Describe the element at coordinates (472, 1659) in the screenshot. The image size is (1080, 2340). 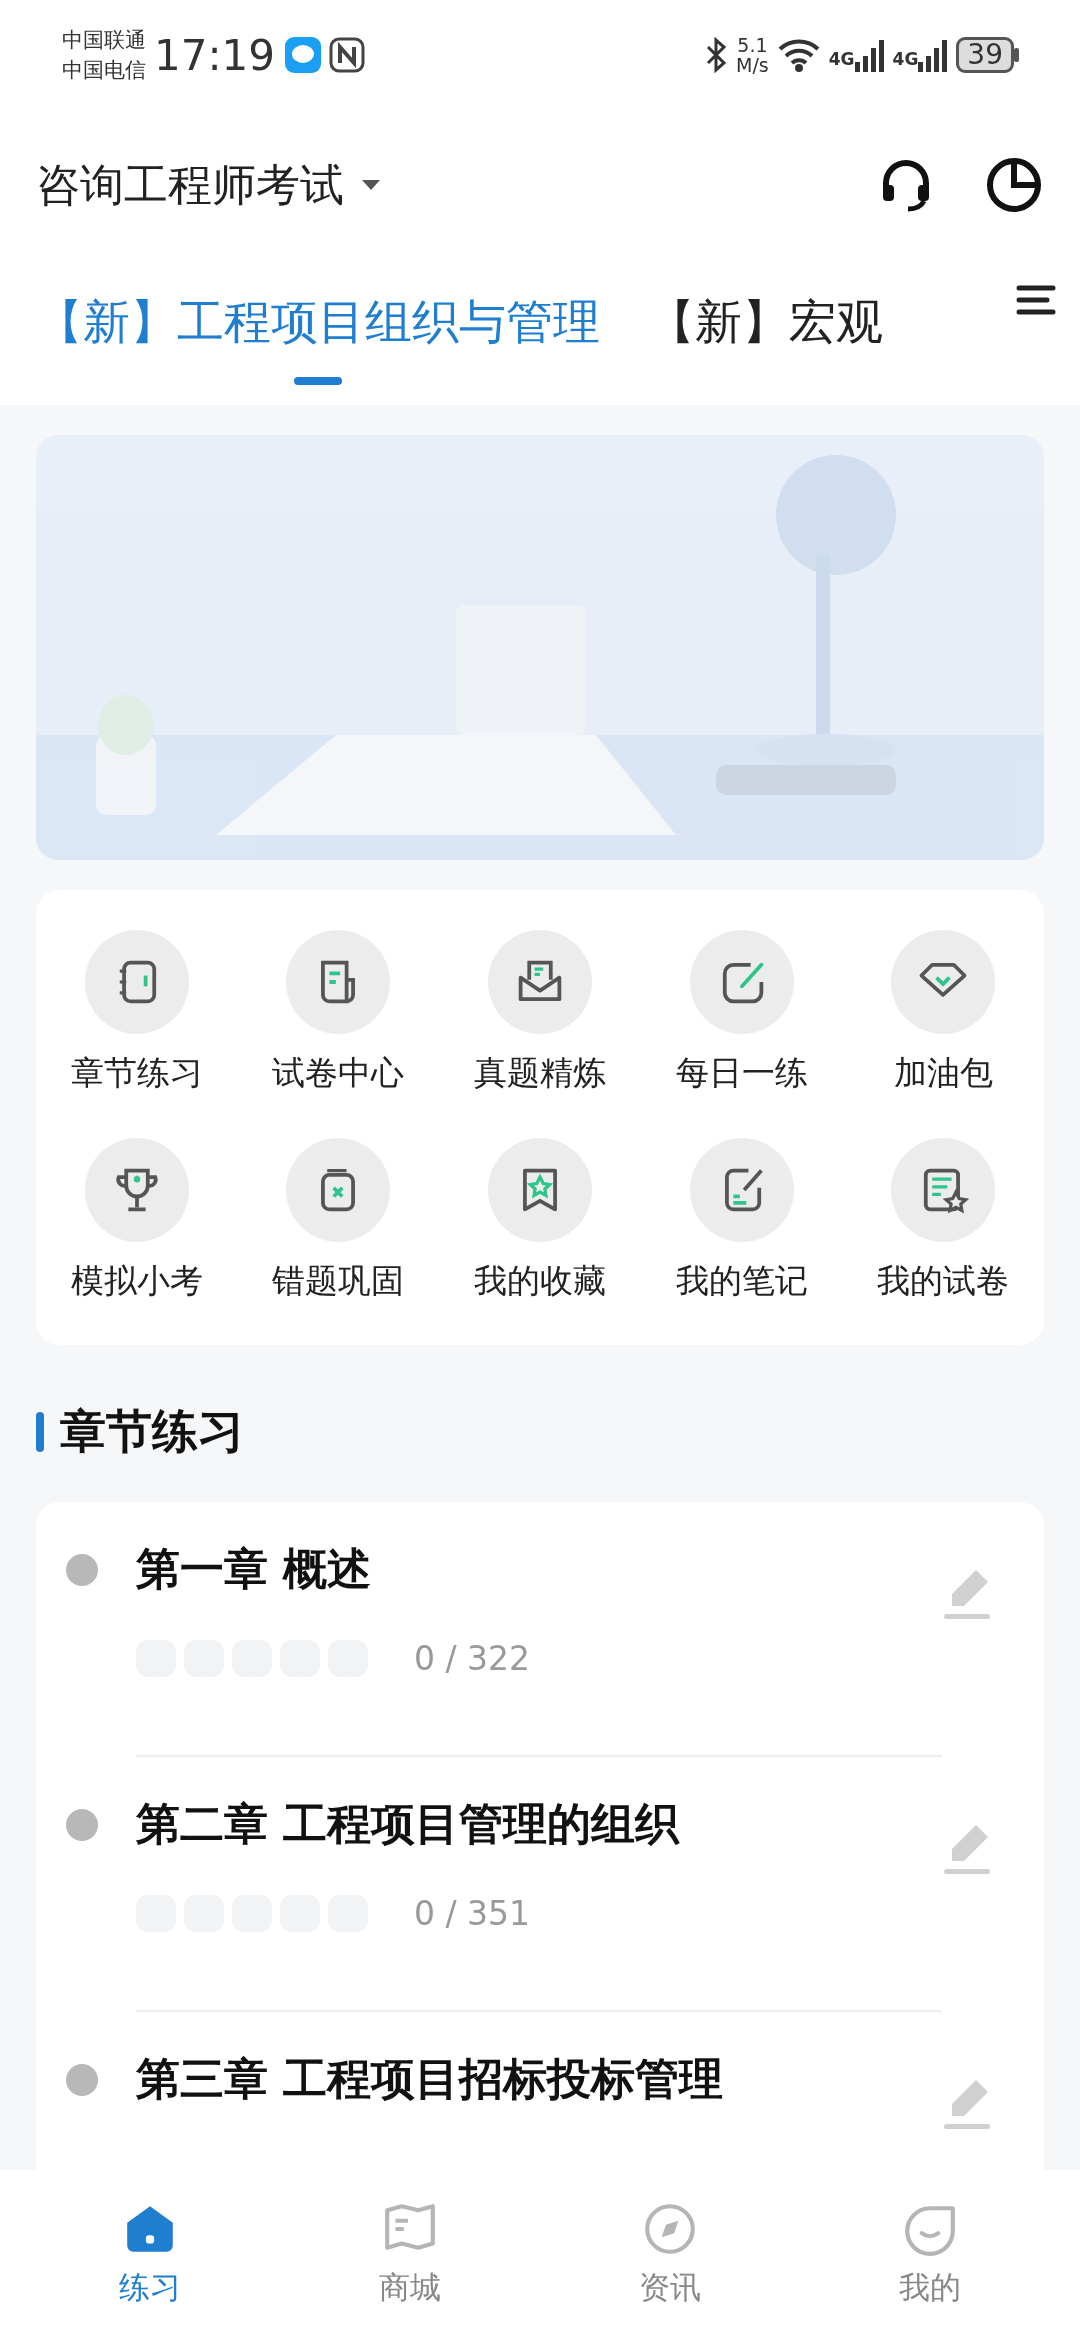
I see `question-count: 0 / 322` at that location.